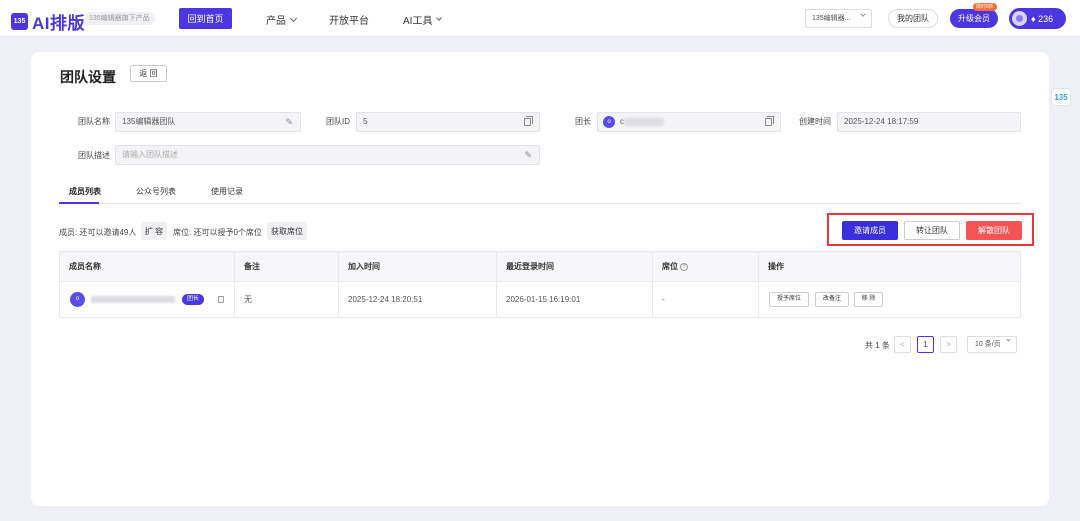 Image resolution: width=1080 pixels, height=521 pixels. What do you see at coordinates (789, 299) in the screenshot?
I see `grant-seat-button: 授予席位` at bounding box center [789, 299].